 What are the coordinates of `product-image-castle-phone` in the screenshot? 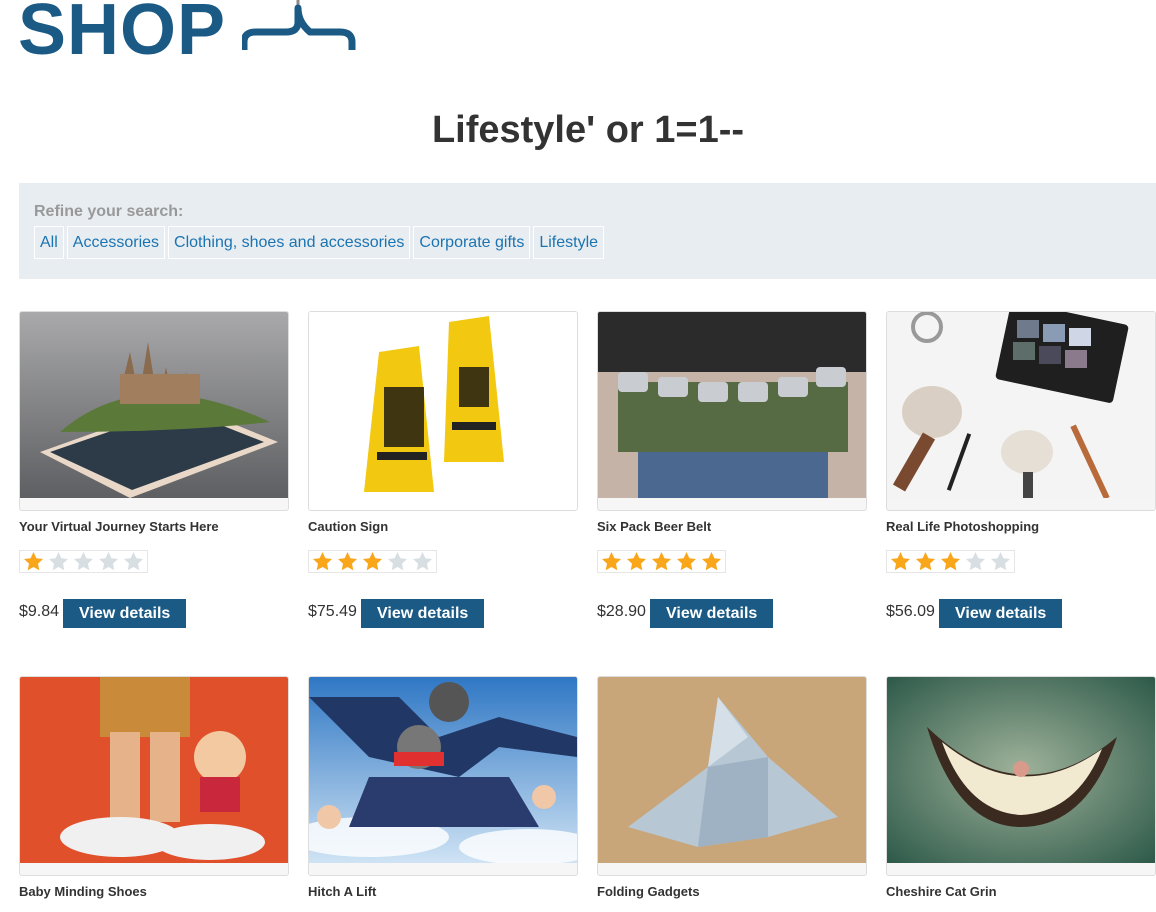 It's located at (154, 411).